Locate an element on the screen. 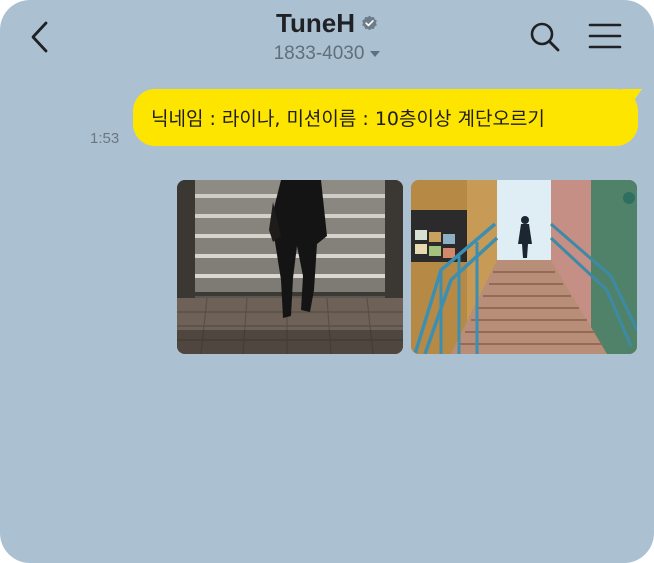 This screenshot has height=563, width=654. chat-title: TuneH is located at coordinates (327, 23).